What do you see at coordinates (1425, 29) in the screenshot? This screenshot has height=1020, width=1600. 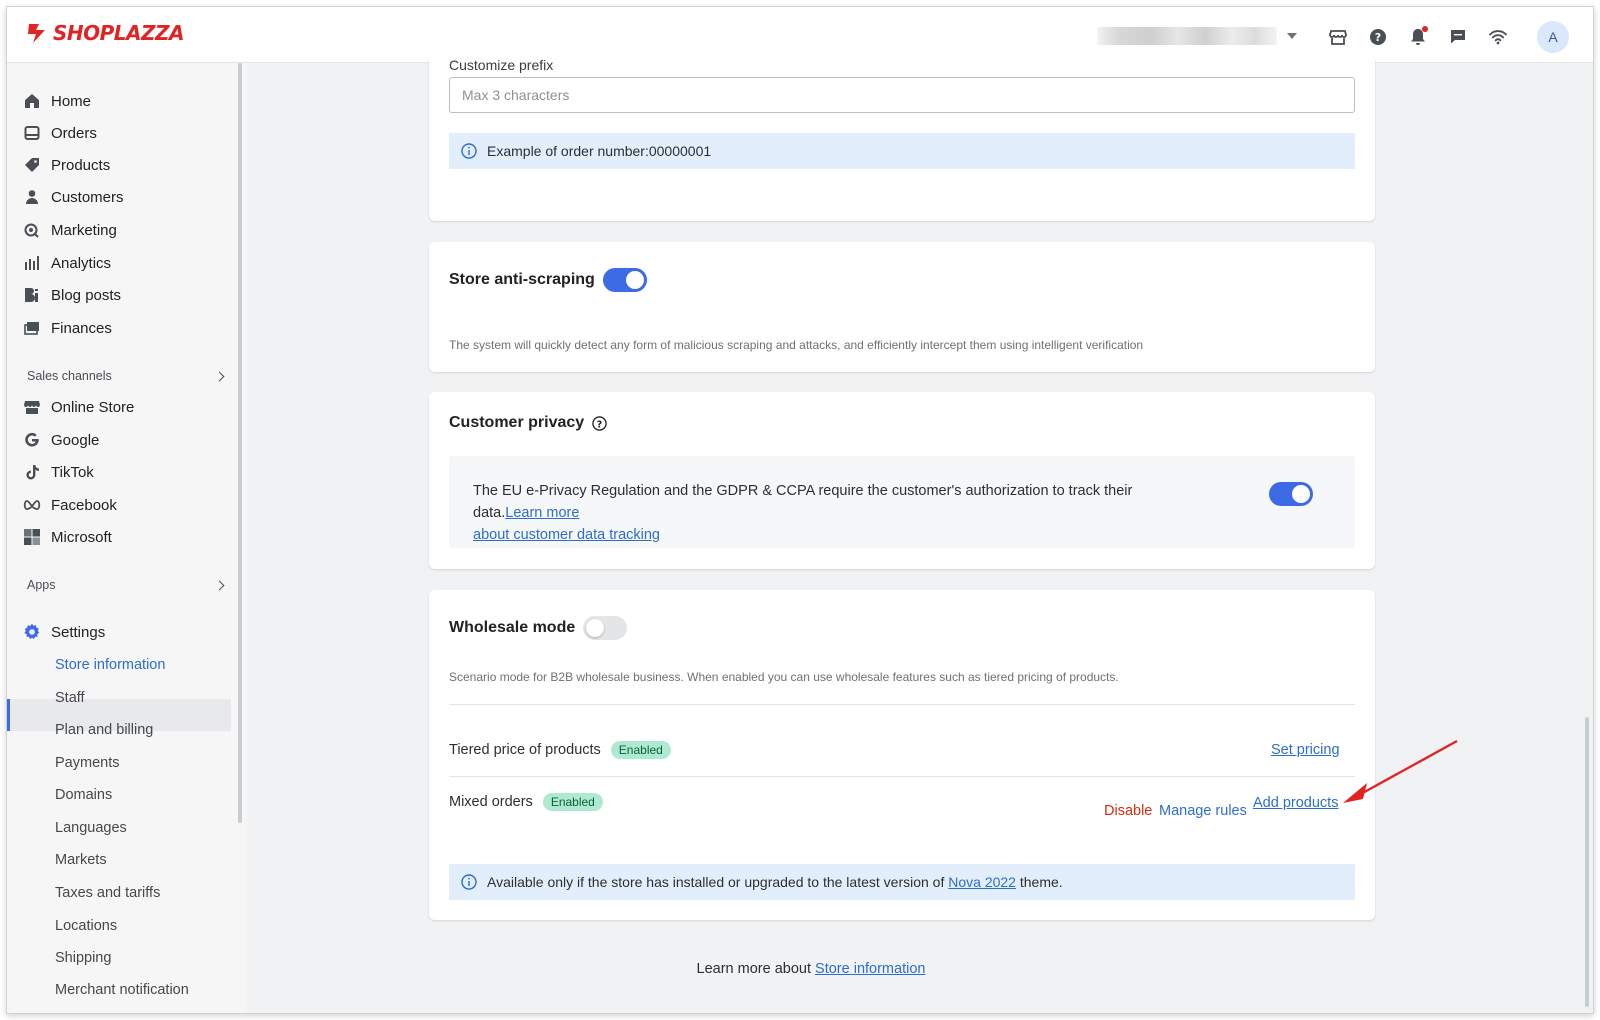 I see `notification-dot` at bounding box center [1425, 29].